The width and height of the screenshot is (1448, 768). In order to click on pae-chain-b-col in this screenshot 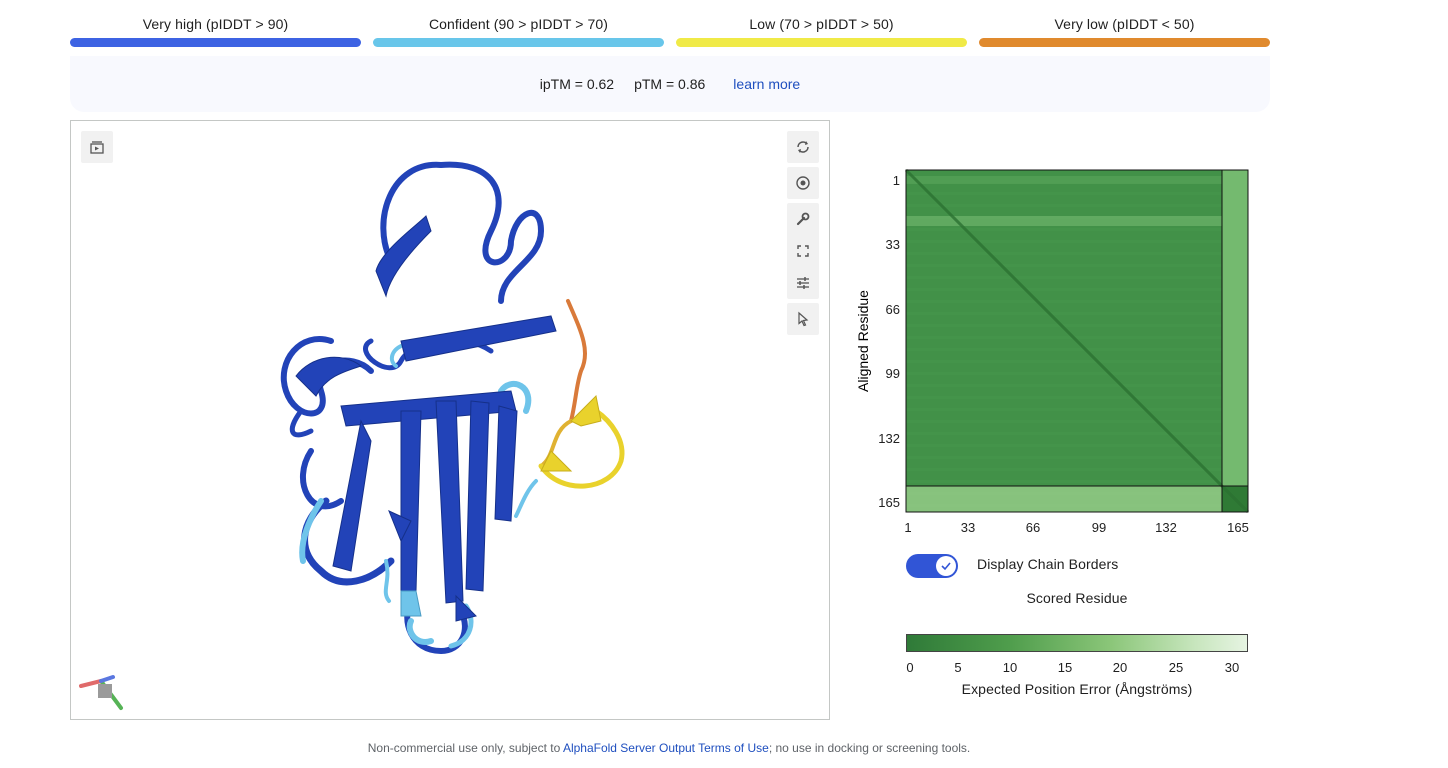, I will do `click(1235, 328)`.